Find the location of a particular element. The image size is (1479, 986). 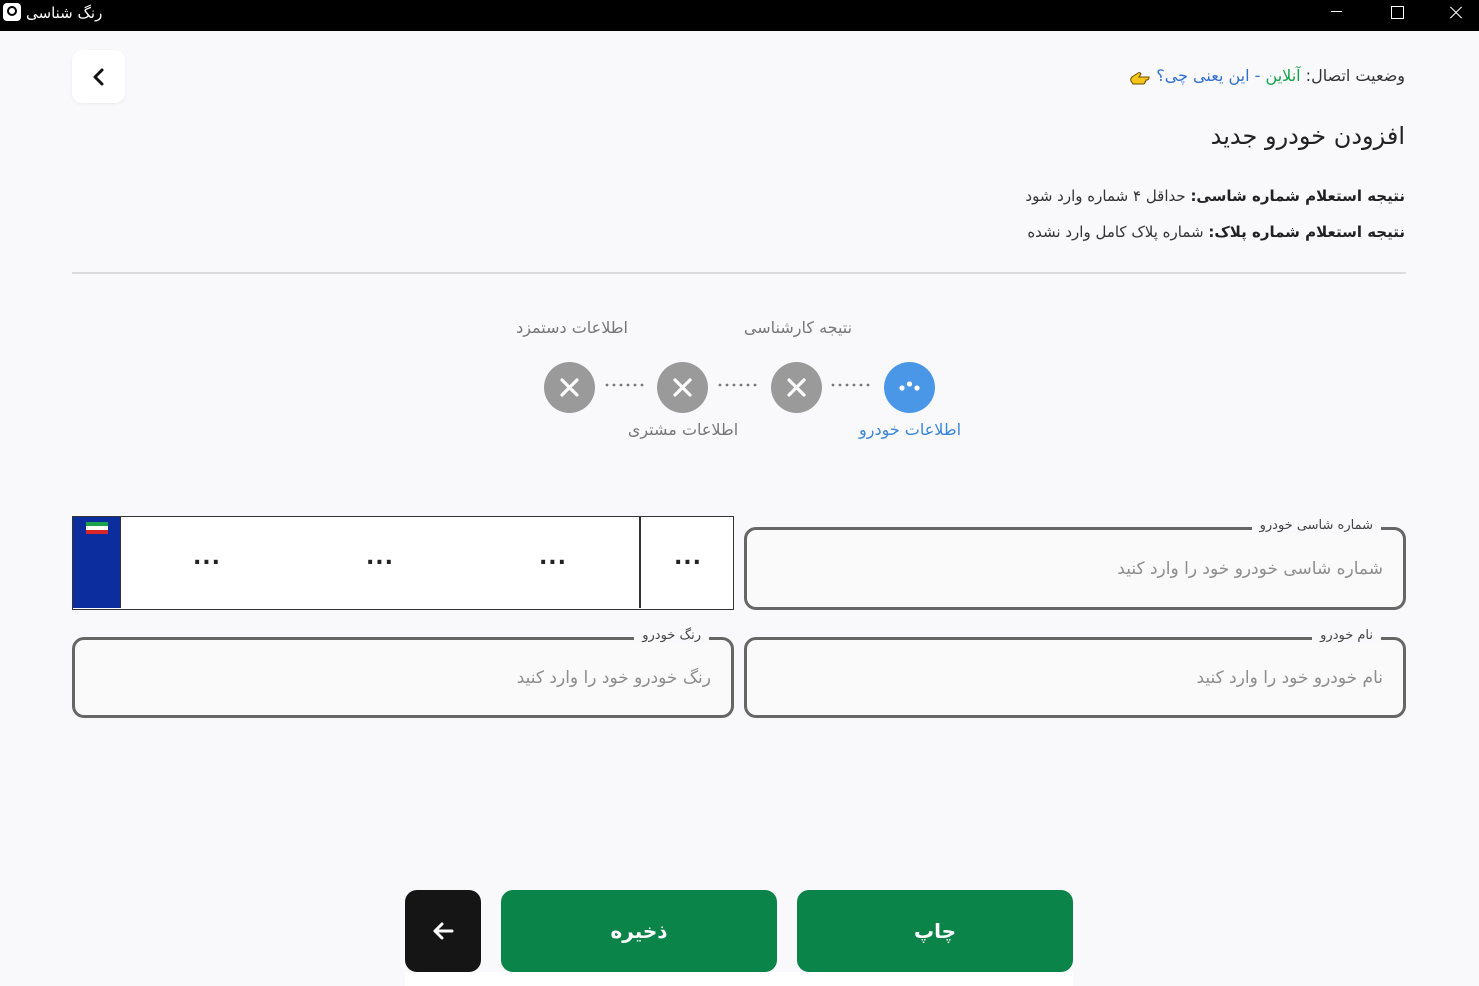

button-bar-background is located at coordinates (739, 979).